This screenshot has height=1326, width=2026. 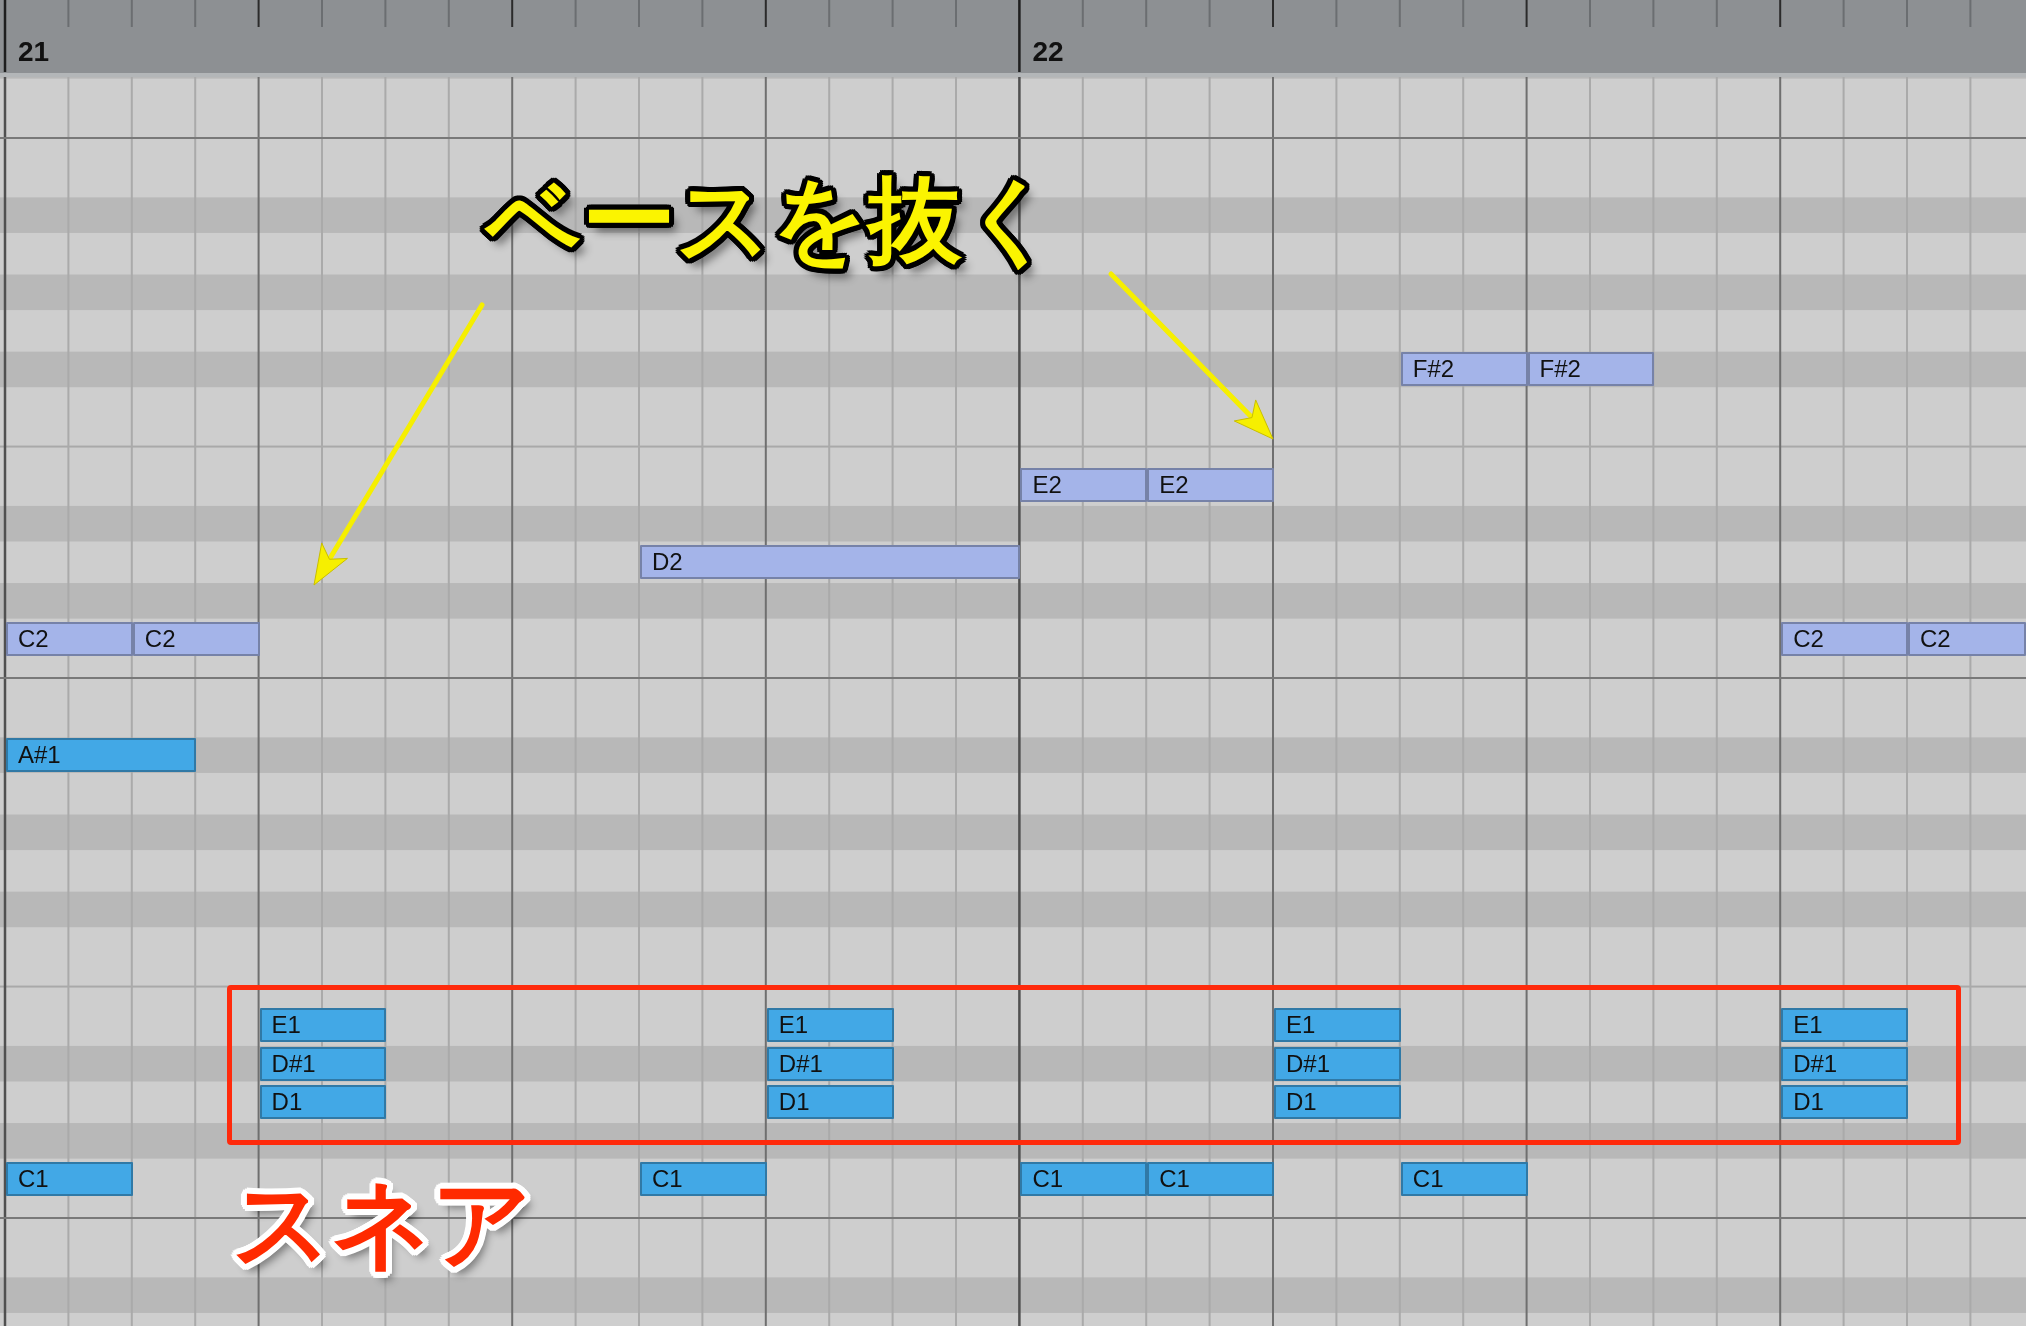 What do you see at coordinates (1048, 52) in the screenshot?
I see `bar-number: 22` at bounding box center [1048, 52].